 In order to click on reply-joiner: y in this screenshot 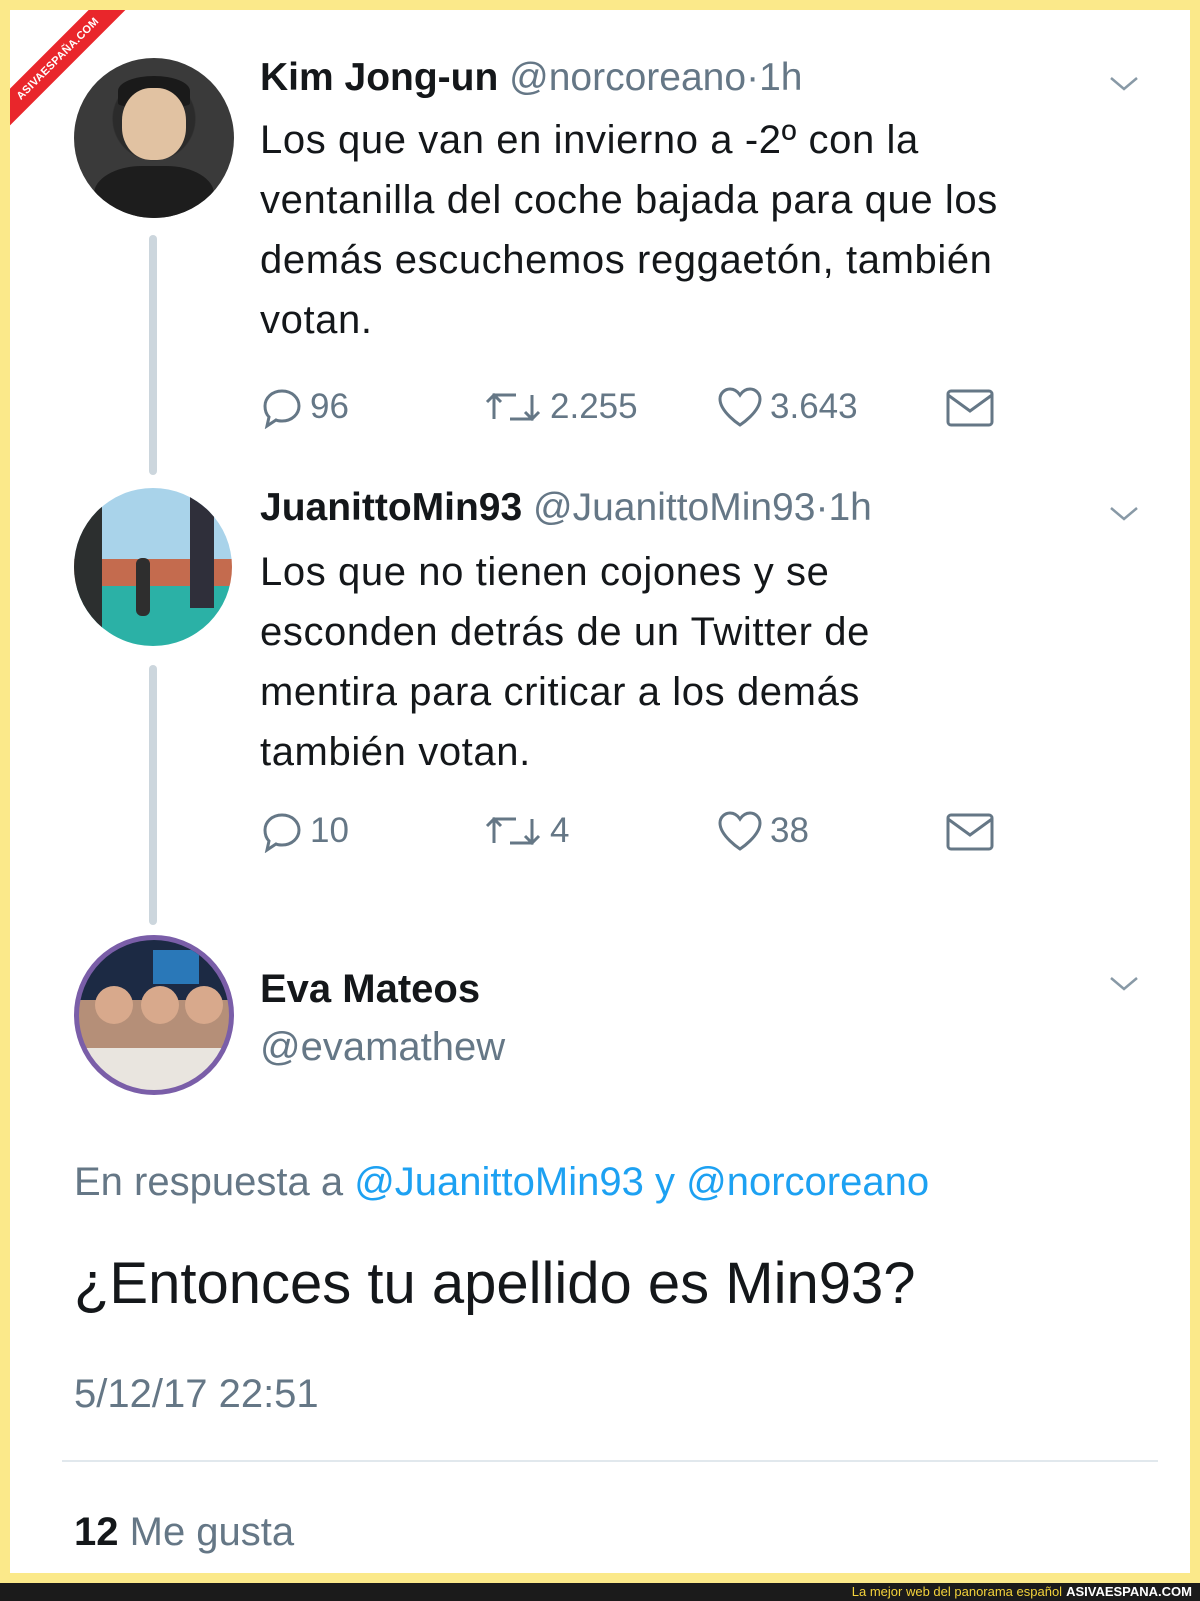, I will do `click(664, 1182)`.